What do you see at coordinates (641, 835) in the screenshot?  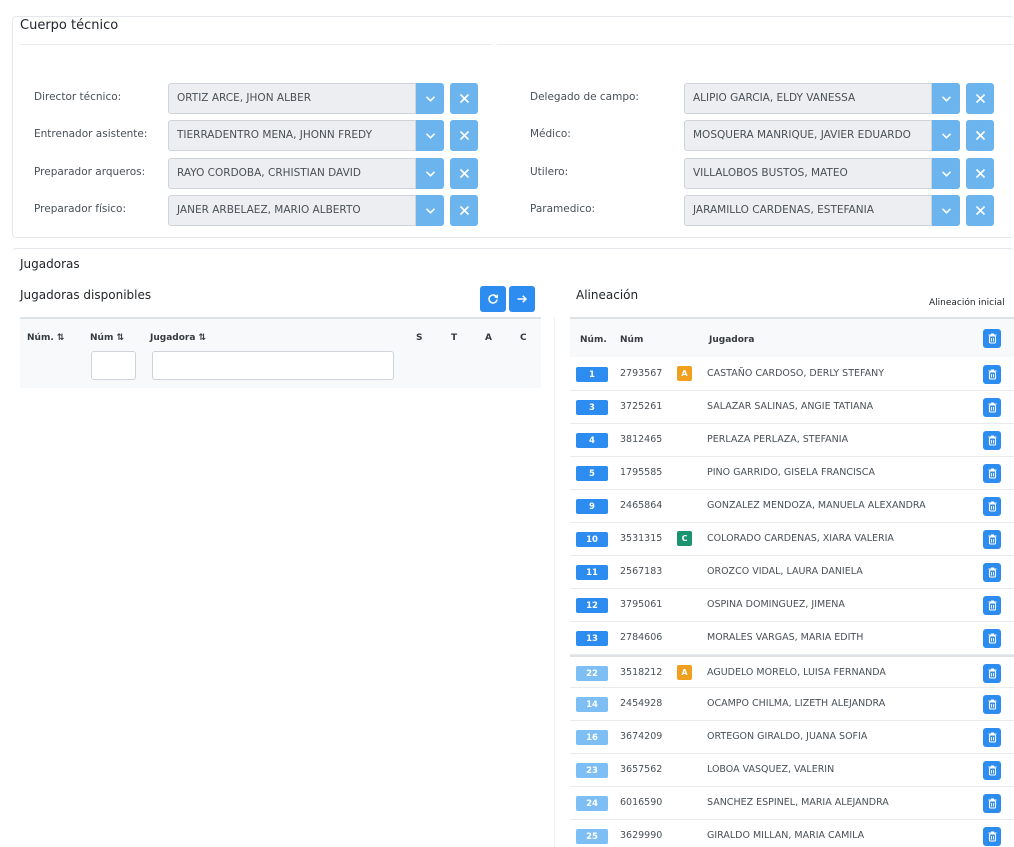 I see `player-id: 3629990` at bounding box center [641, 835].